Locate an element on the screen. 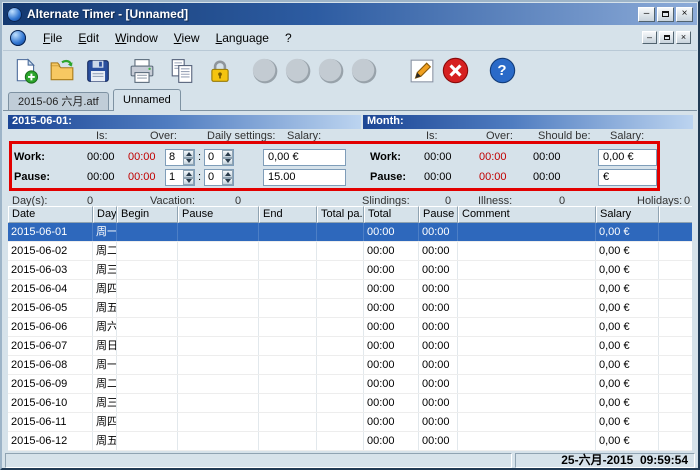  table-row: 2015-06-08 周一 00:00 00:00 0,00 € is located at coordinates (350, 365).